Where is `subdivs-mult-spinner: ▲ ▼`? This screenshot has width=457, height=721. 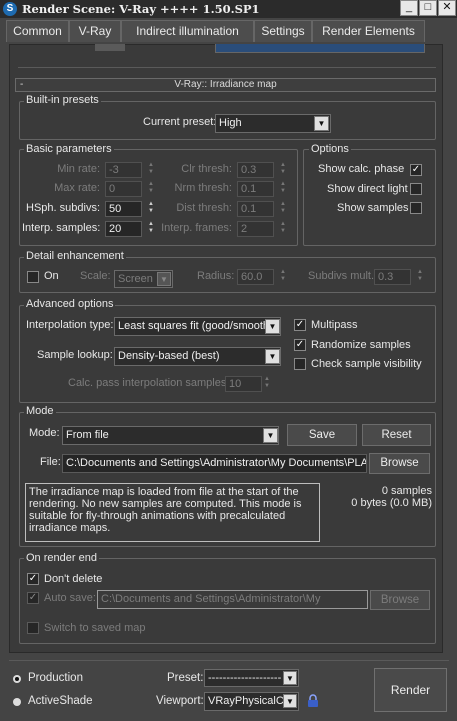 subdivs-mult-spinner: ▲ ▼ is located at coordinates (420, 277).